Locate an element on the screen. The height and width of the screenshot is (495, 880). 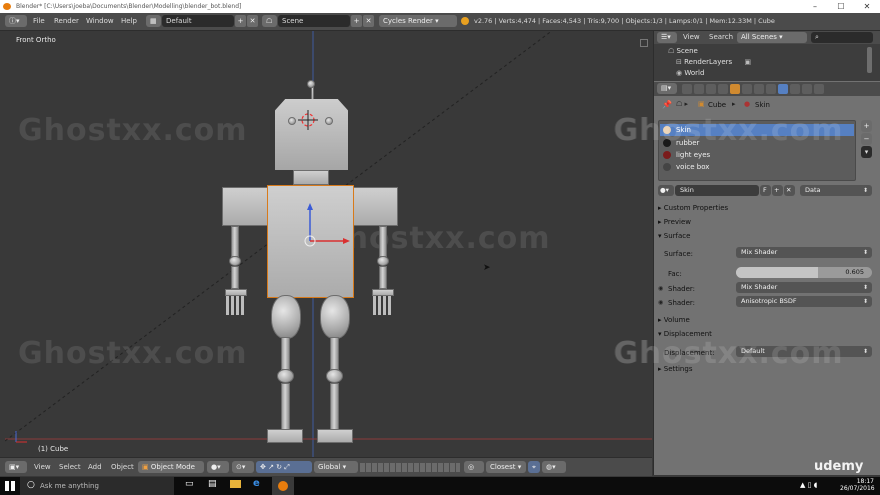
editor-type-button: ⓘ▾ is located at coordinates (16, 21).